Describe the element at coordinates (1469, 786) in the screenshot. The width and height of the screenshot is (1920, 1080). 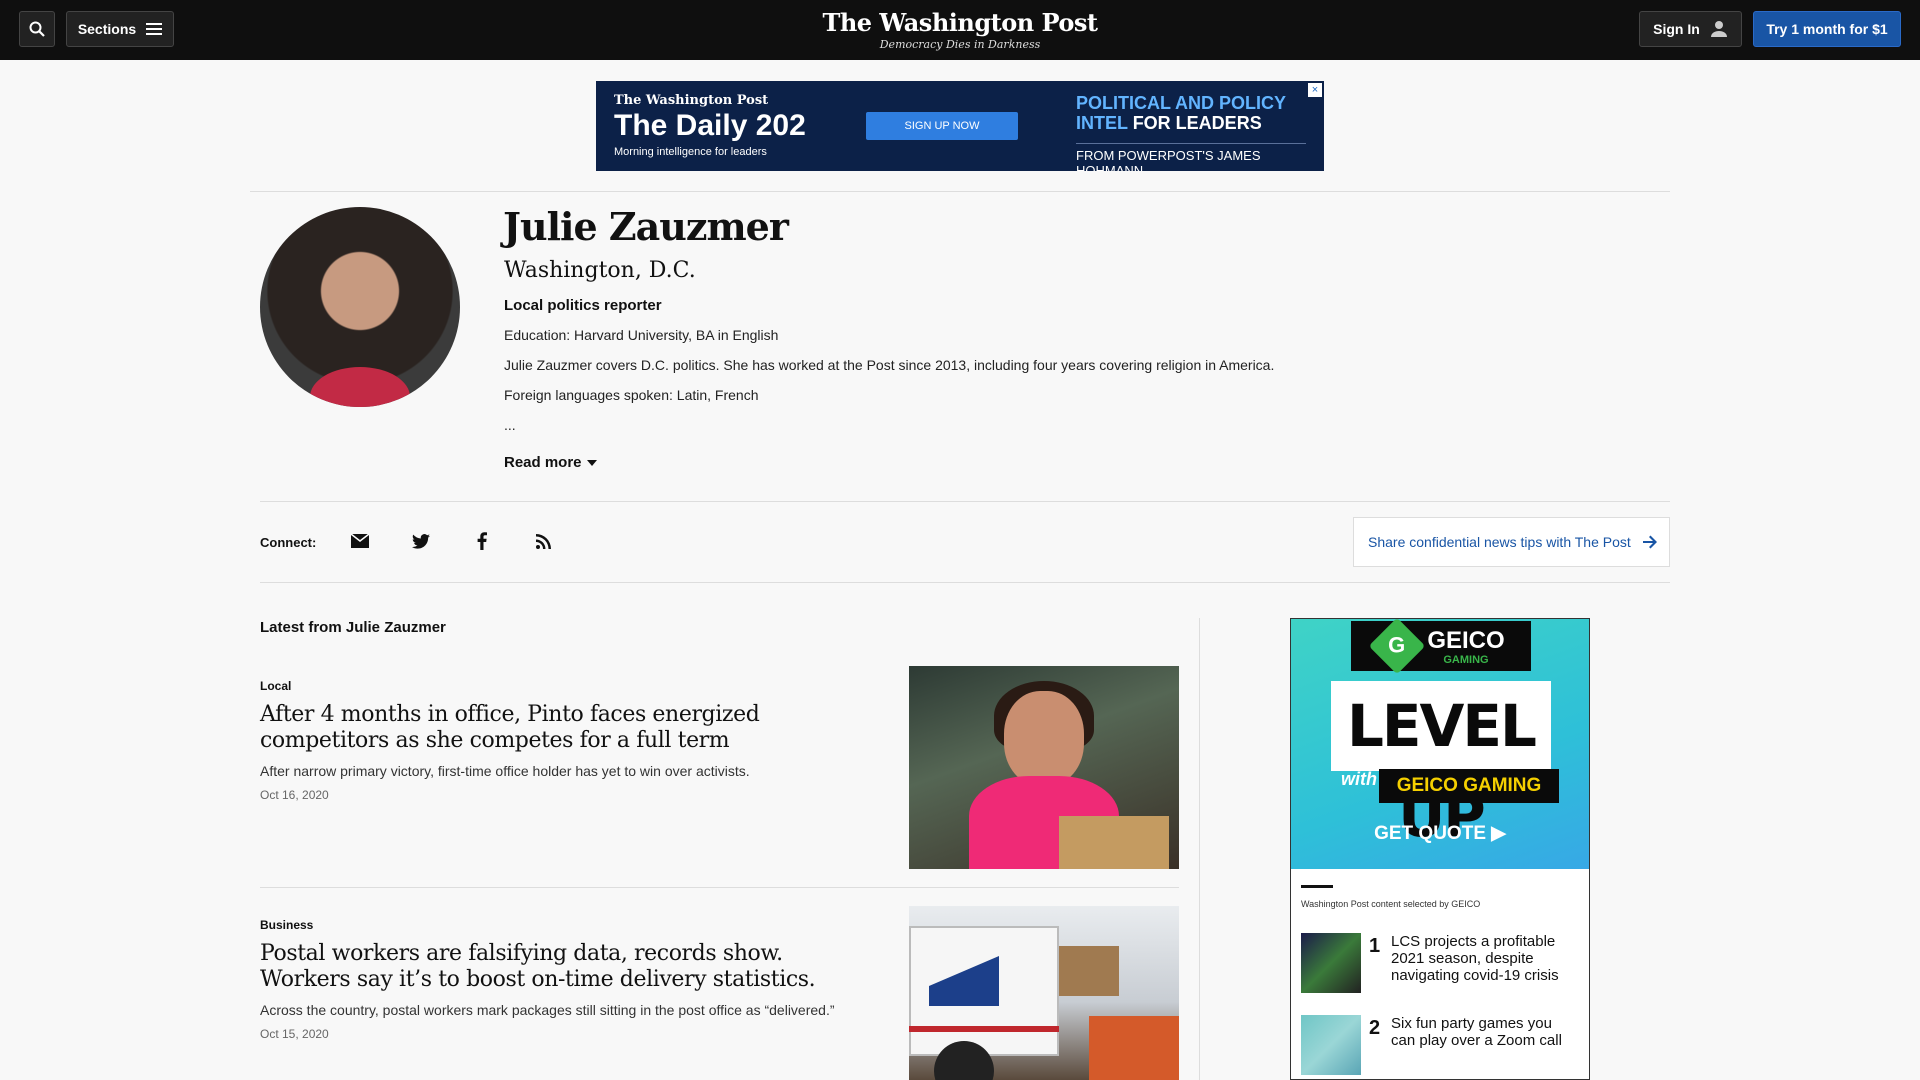
I see `geico-gaming-label: GEICO GAMING` at that location.